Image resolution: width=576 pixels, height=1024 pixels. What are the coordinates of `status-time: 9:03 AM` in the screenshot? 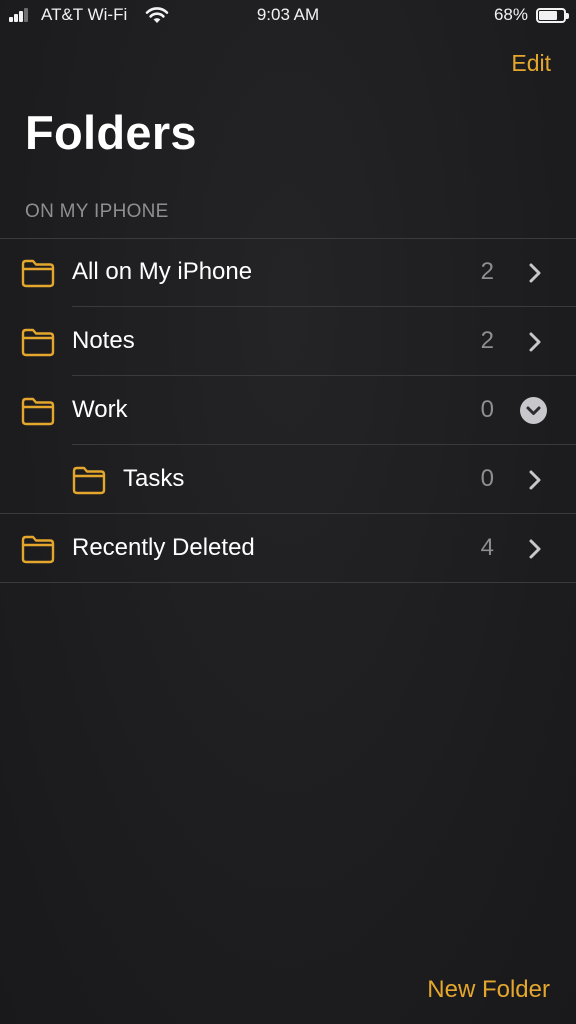 It's located at (288, 14).